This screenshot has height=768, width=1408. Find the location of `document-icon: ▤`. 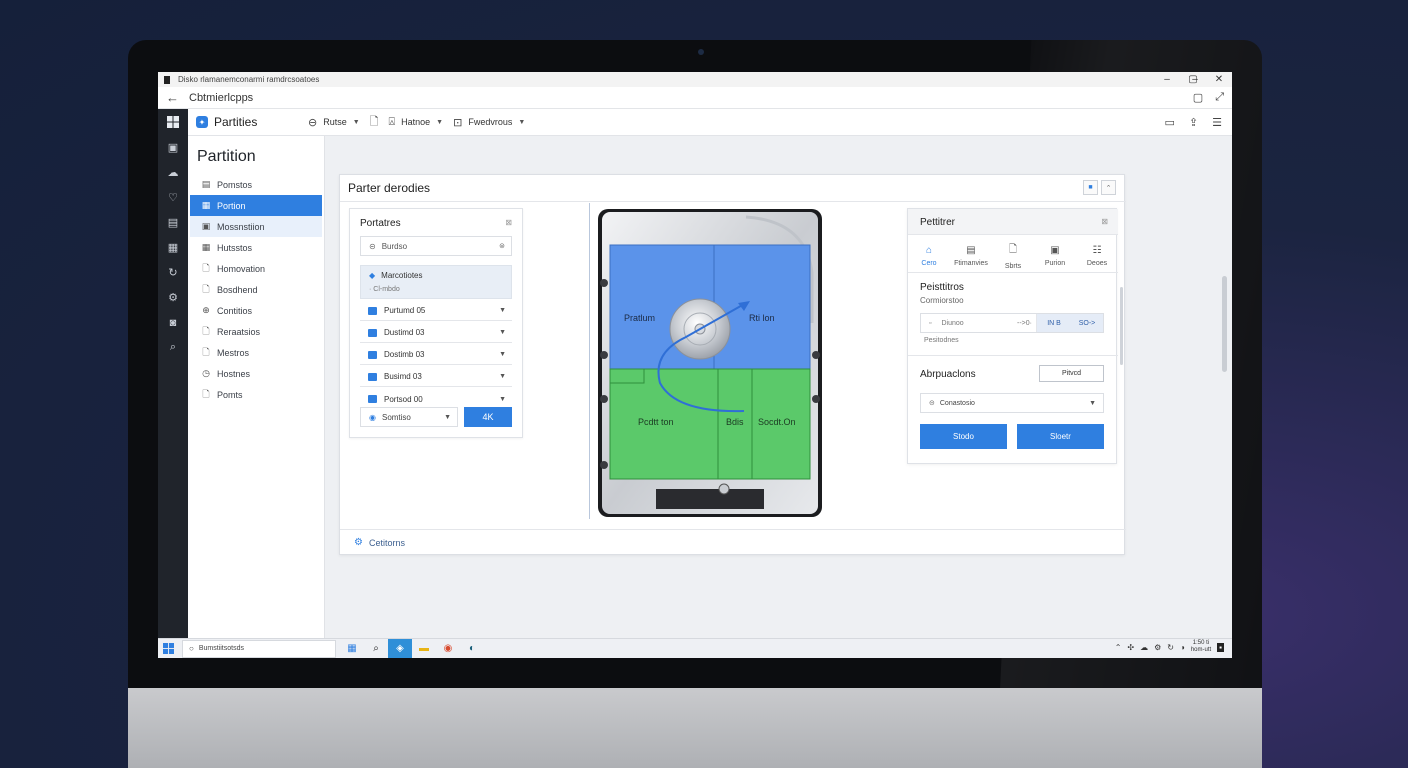

document-icon: ▤ is located at coordinates (173, 222).